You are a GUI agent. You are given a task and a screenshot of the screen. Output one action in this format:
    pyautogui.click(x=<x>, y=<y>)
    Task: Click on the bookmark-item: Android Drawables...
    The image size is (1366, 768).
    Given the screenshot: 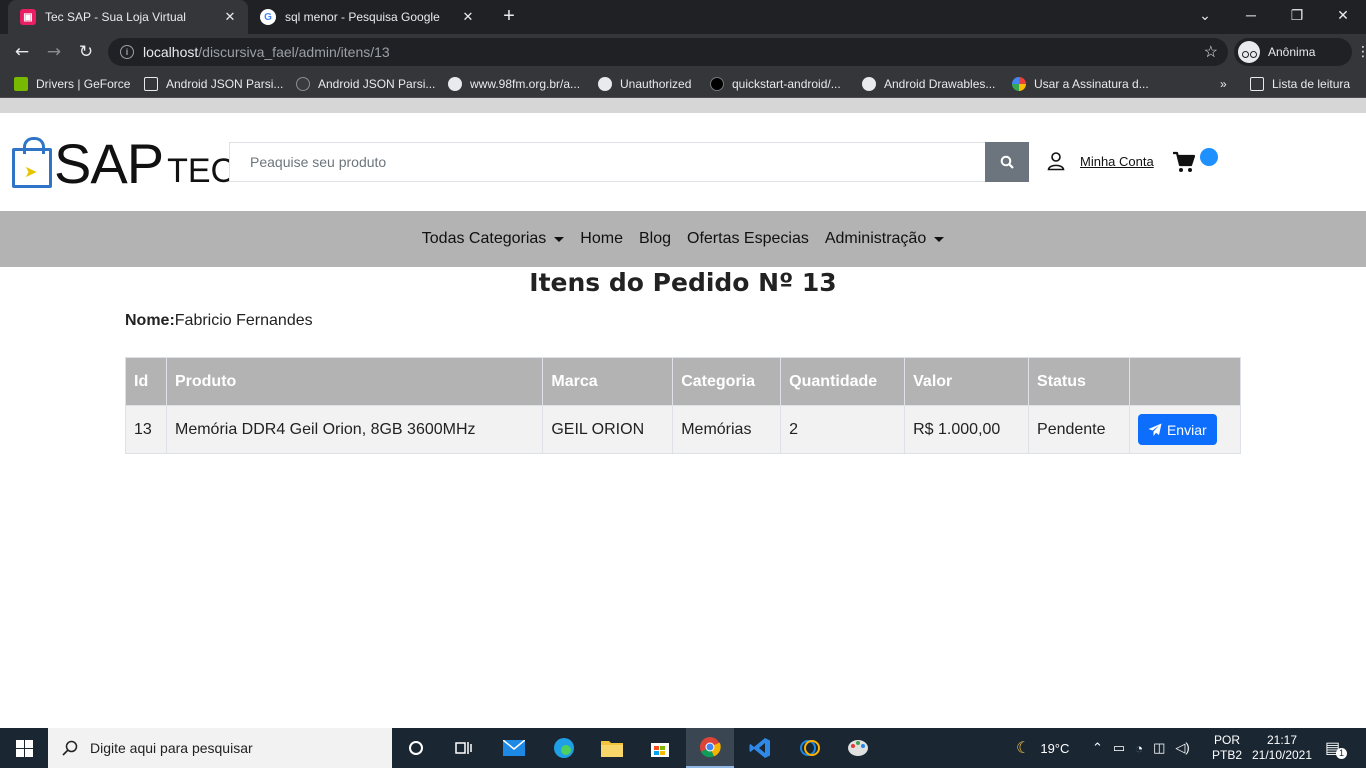 What is the action you would take?
    pyautogui.click(x=928, y=84)
    